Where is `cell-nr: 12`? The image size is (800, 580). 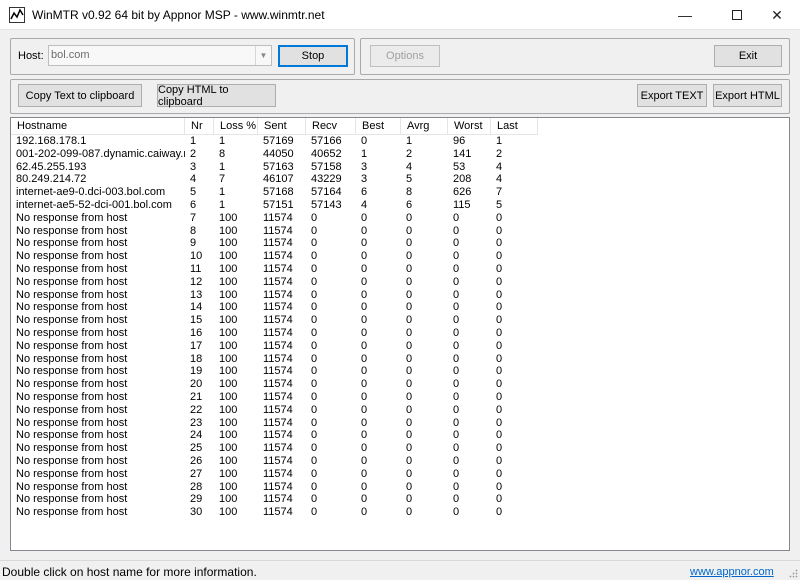
cell-nr: 12 is located at coordinates (196, 281).